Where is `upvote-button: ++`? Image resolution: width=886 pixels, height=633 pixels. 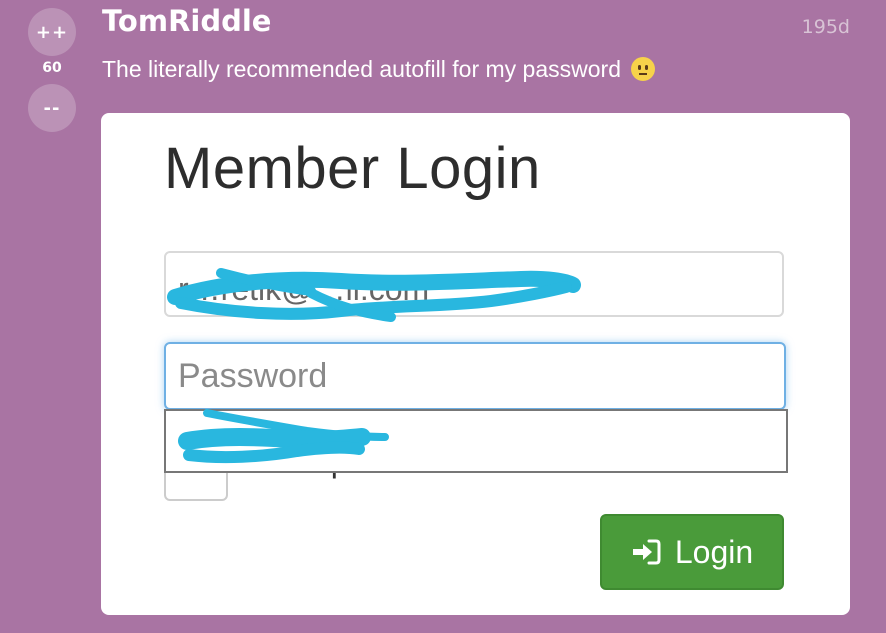 upvote-button: ++ is located at coordinates (52, 32).